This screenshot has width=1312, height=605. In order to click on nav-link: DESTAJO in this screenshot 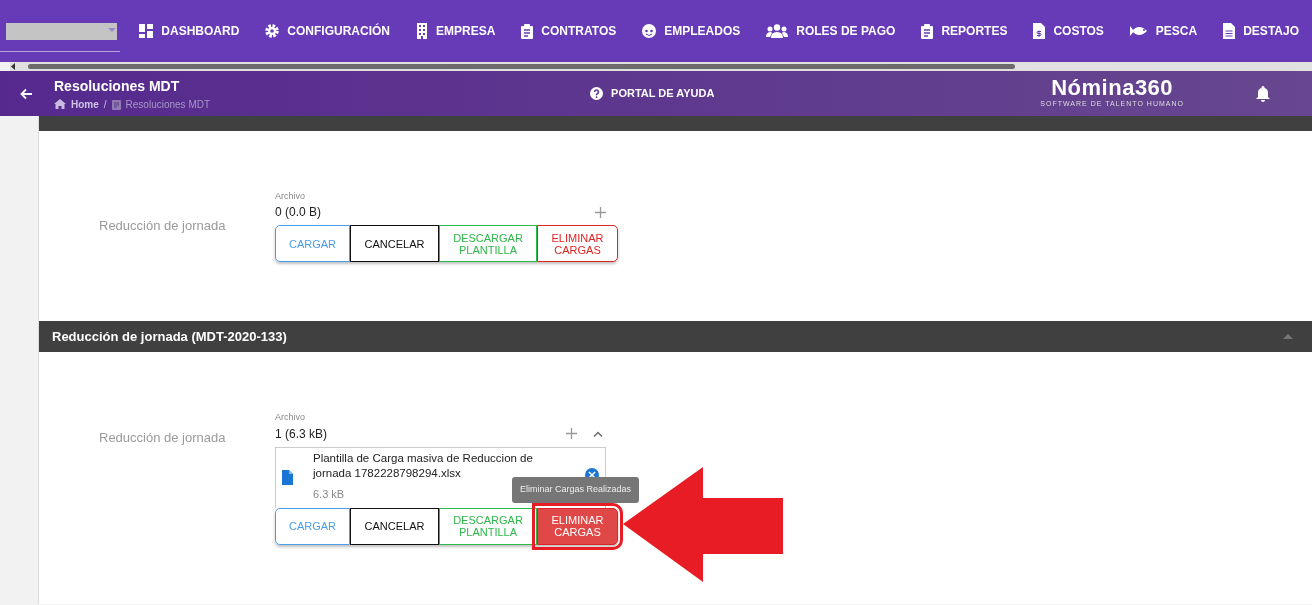, I will do `click(1261, 31)`.